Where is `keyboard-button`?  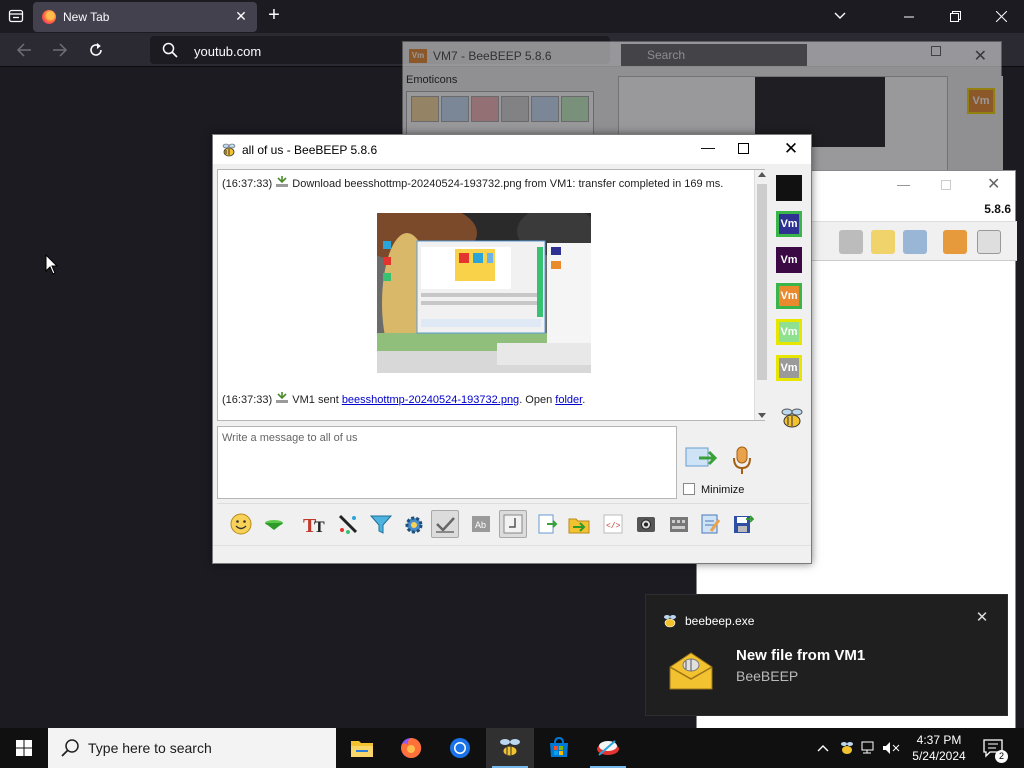 keyboard-button is located at coordinates (679, 524).